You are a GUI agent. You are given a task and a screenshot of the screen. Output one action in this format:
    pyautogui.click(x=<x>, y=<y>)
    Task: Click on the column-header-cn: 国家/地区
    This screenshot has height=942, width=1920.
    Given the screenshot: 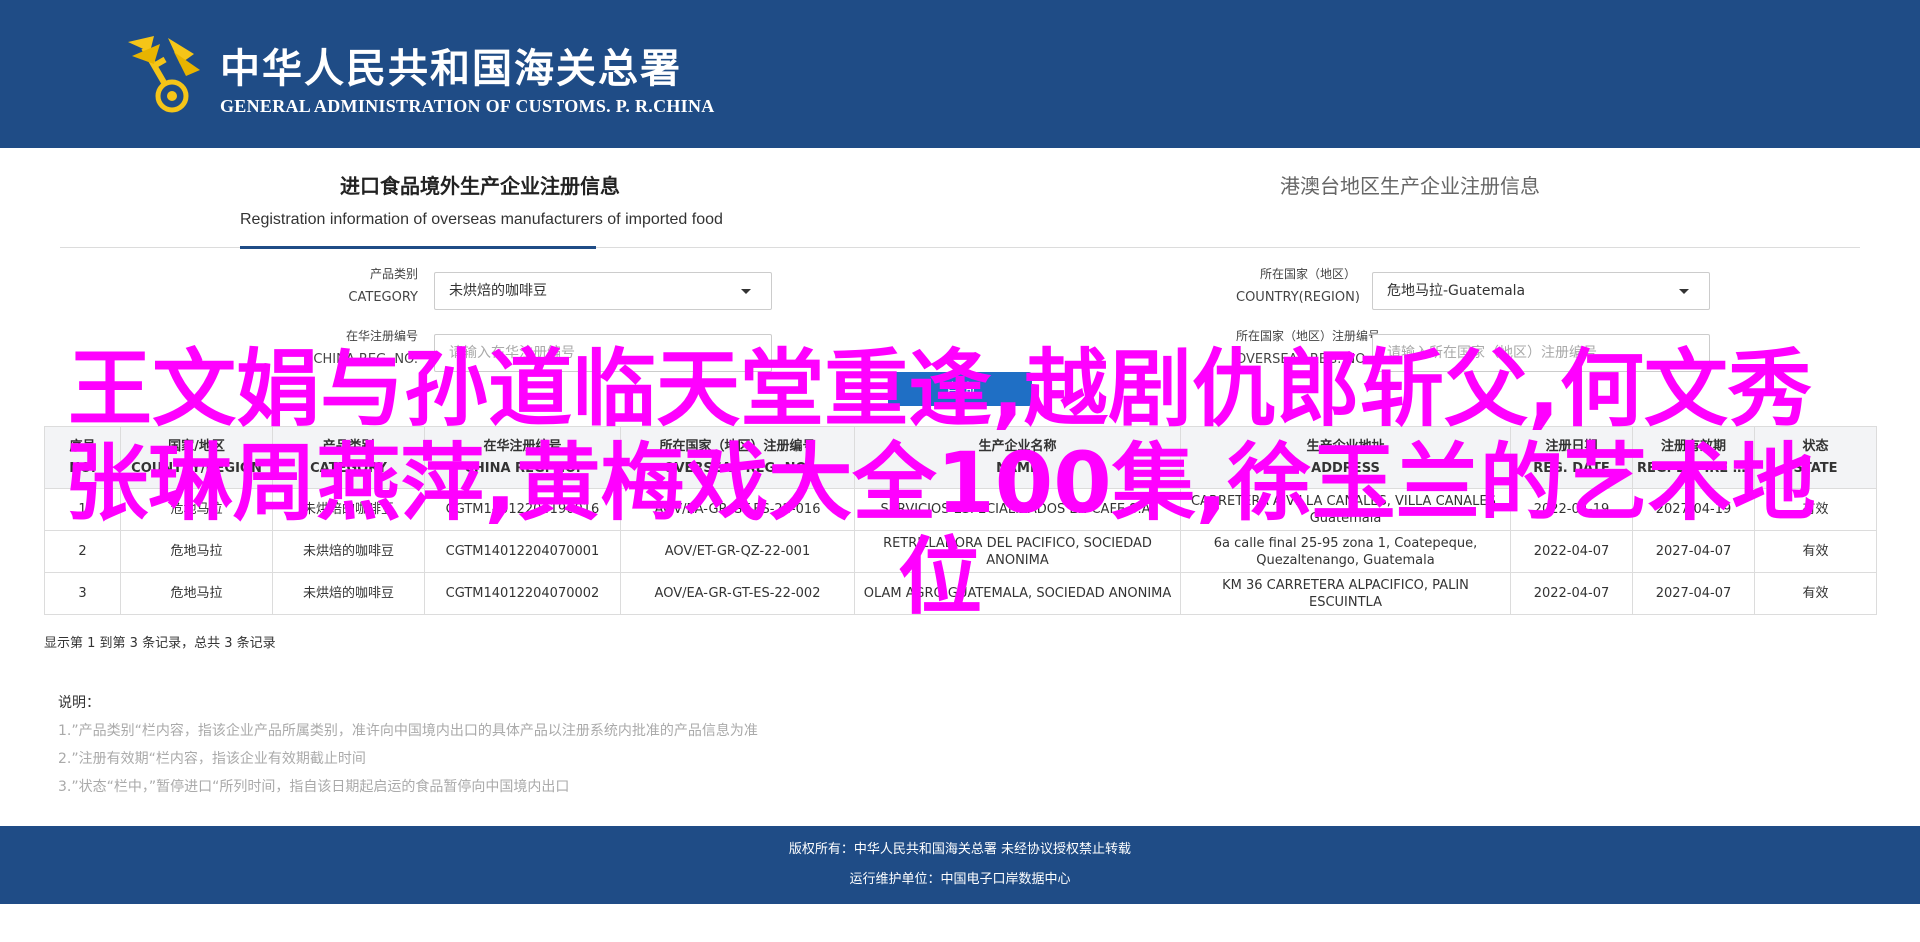 What is the action you would take?
    pyautogui.click(x=196, y=446)
    